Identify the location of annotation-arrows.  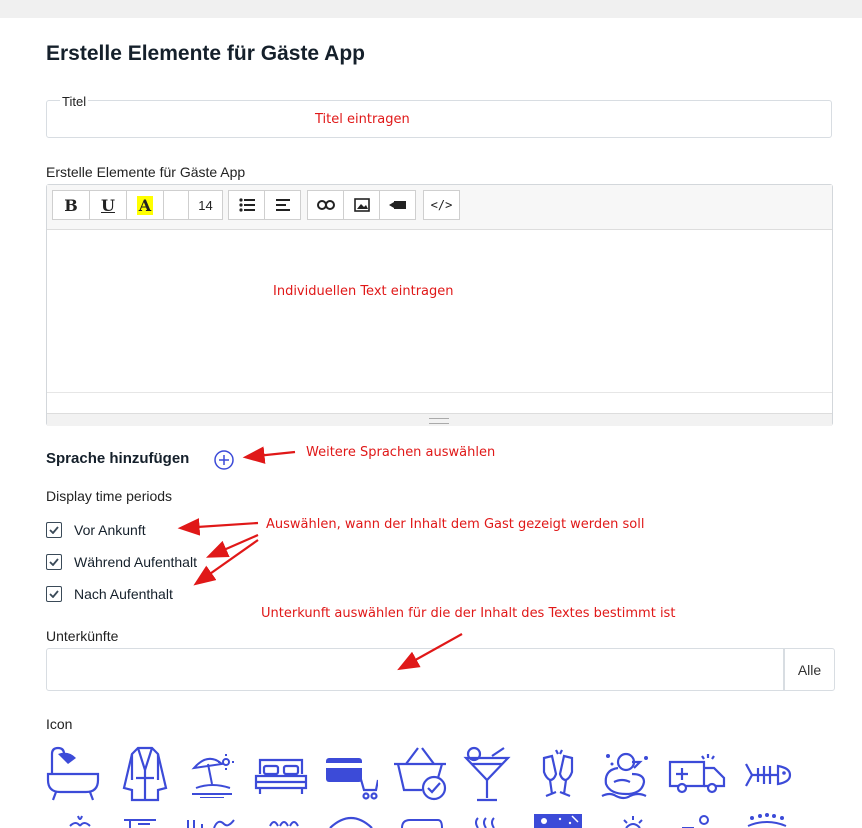
(320, 558).